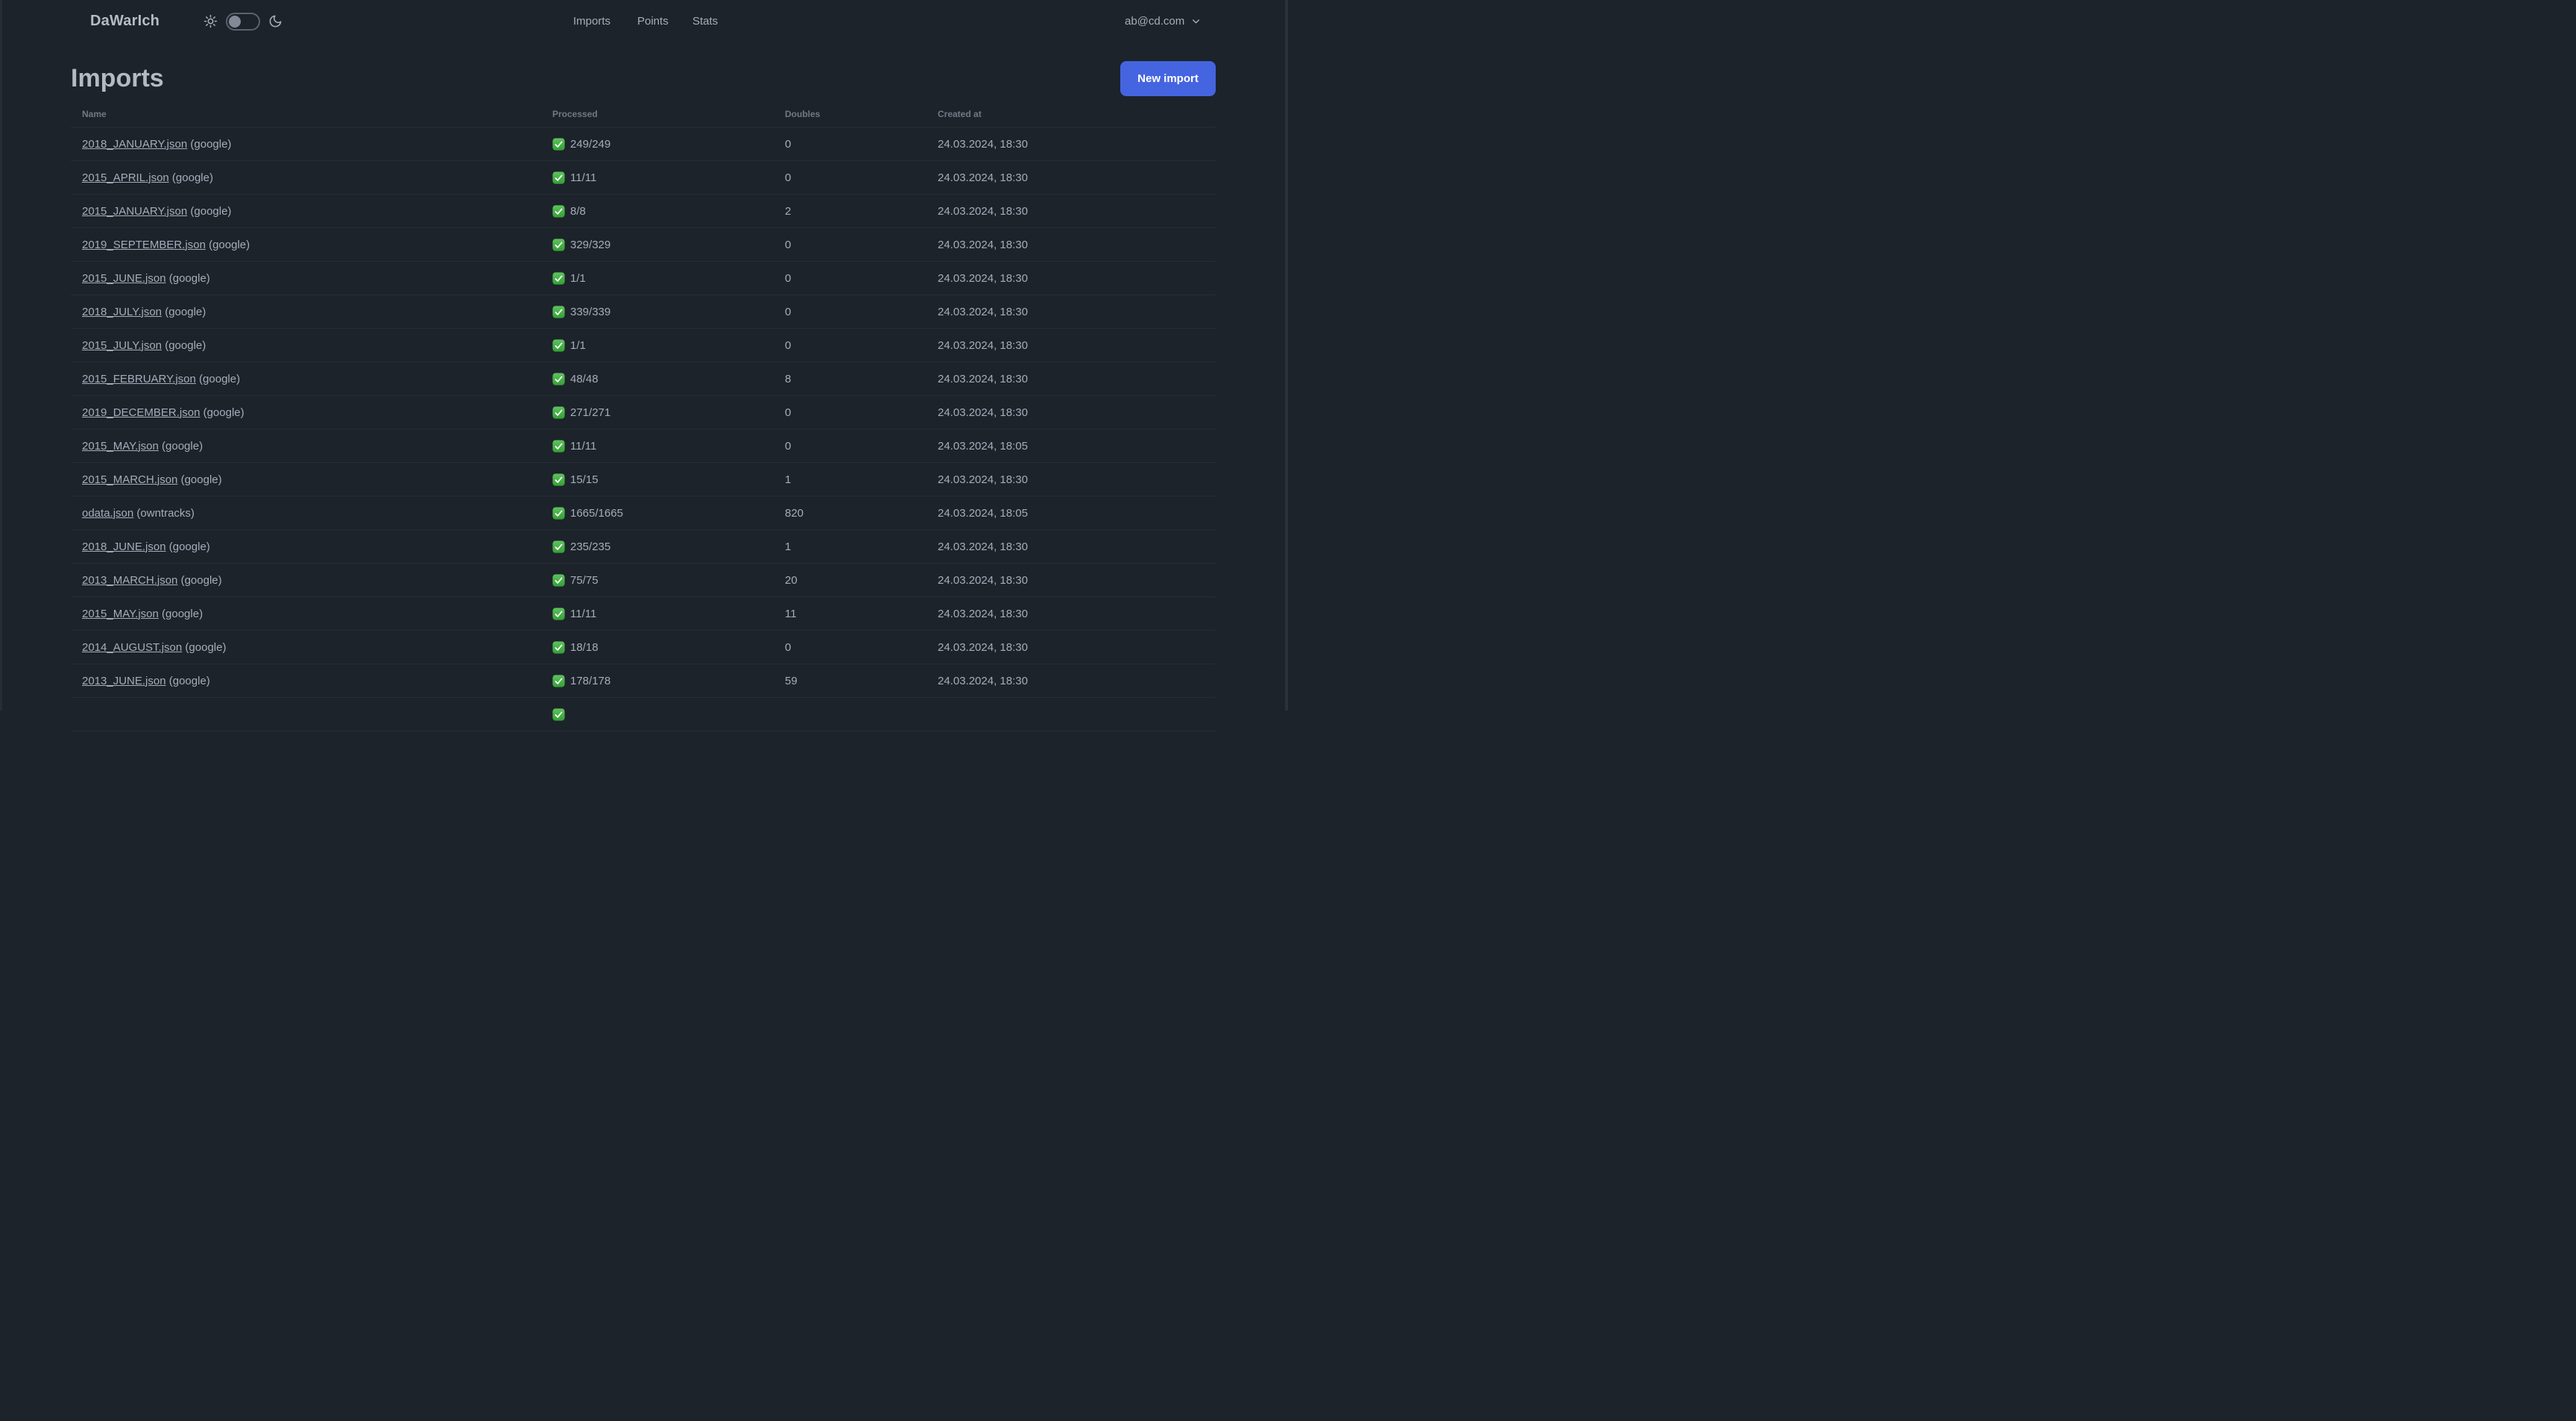 The height and width of the screenshot is (1421, 2576). I want to click on doubles-count: 20, so click(791, 580).